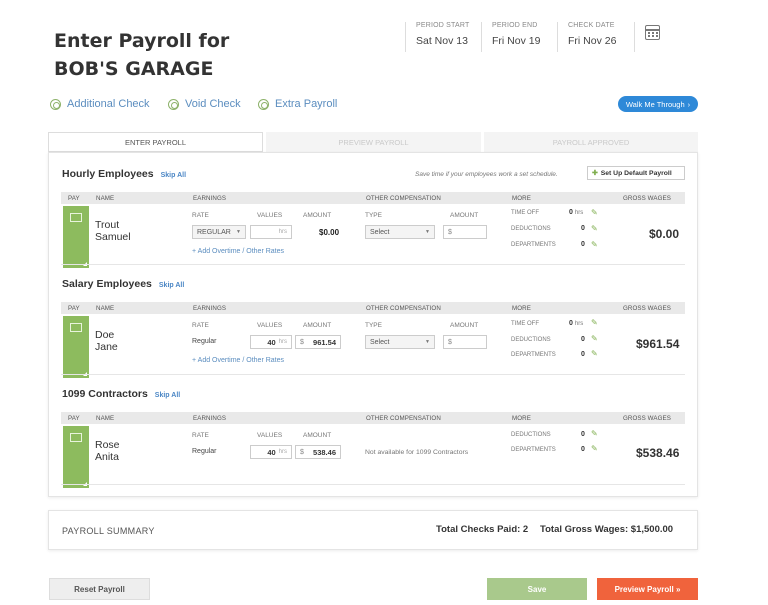 Image resolution: width=768 pixels, height=605 pixels. What do you see at coordinates (105, 198) in the screenshot?
I see `col-name: NAME` at bounding box center [105, 198].